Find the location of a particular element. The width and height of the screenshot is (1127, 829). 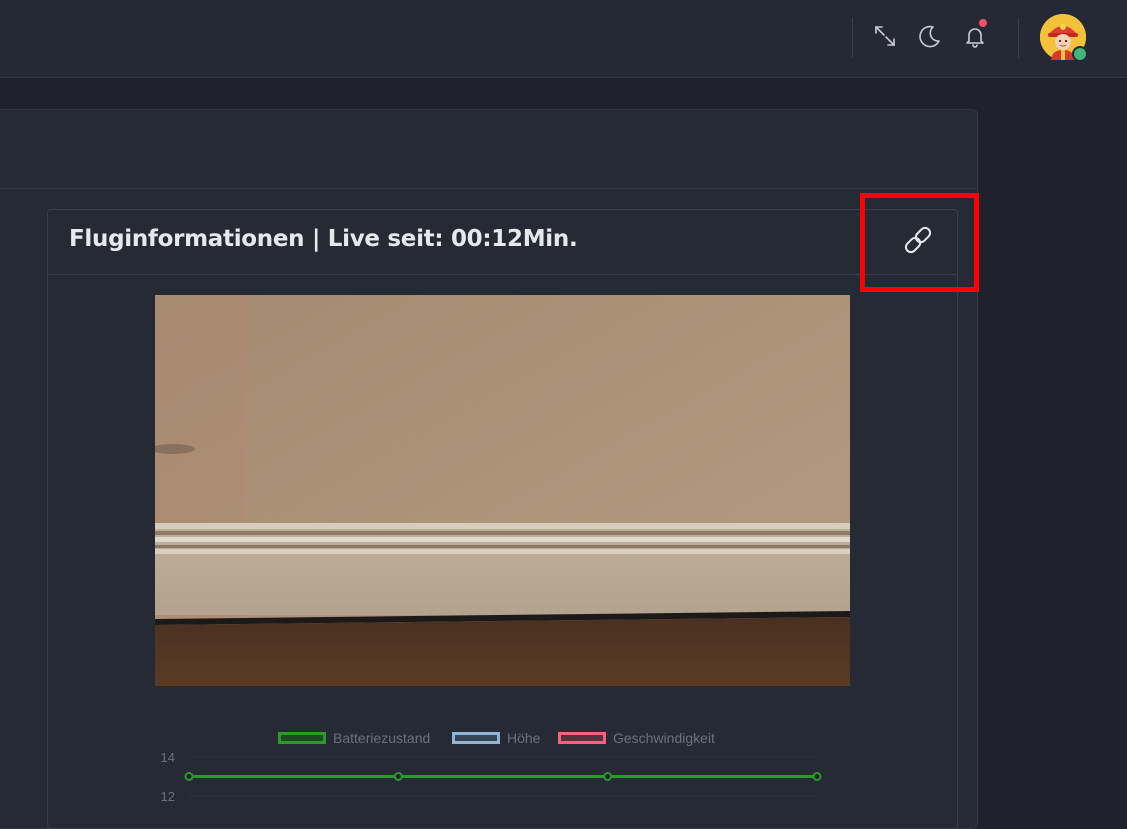

flight-info-title: Fluginformationen | Live seit: 00:12Min. is located at coordinates (323, 239).